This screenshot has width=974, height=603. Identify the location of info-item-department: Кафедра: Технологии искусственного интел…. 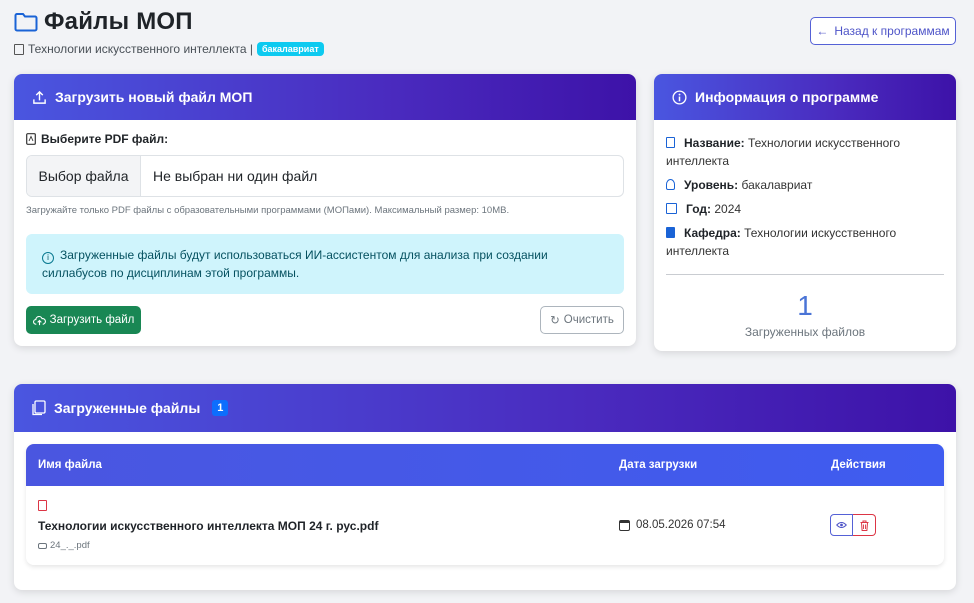
(805, 242).